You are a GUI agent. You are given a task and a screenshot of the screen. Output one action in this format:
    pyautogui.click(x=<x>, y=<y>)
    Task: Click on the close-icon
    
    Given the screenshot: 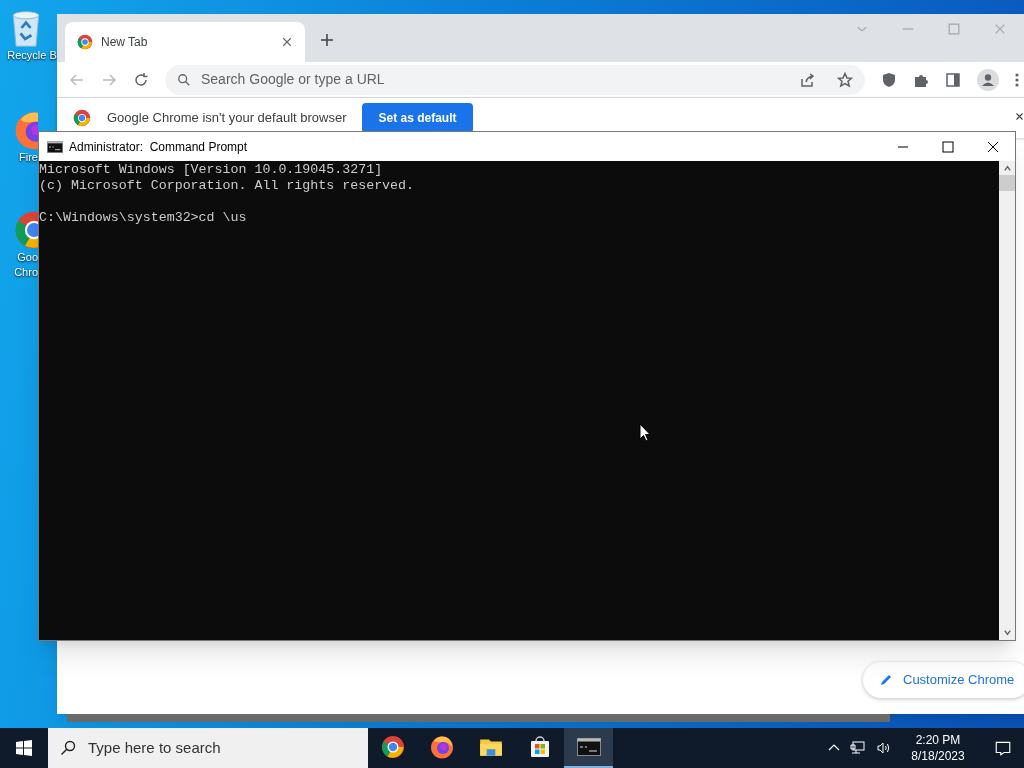 What is the action you would take?
    pyautogui.click(x=993, y=146)
    